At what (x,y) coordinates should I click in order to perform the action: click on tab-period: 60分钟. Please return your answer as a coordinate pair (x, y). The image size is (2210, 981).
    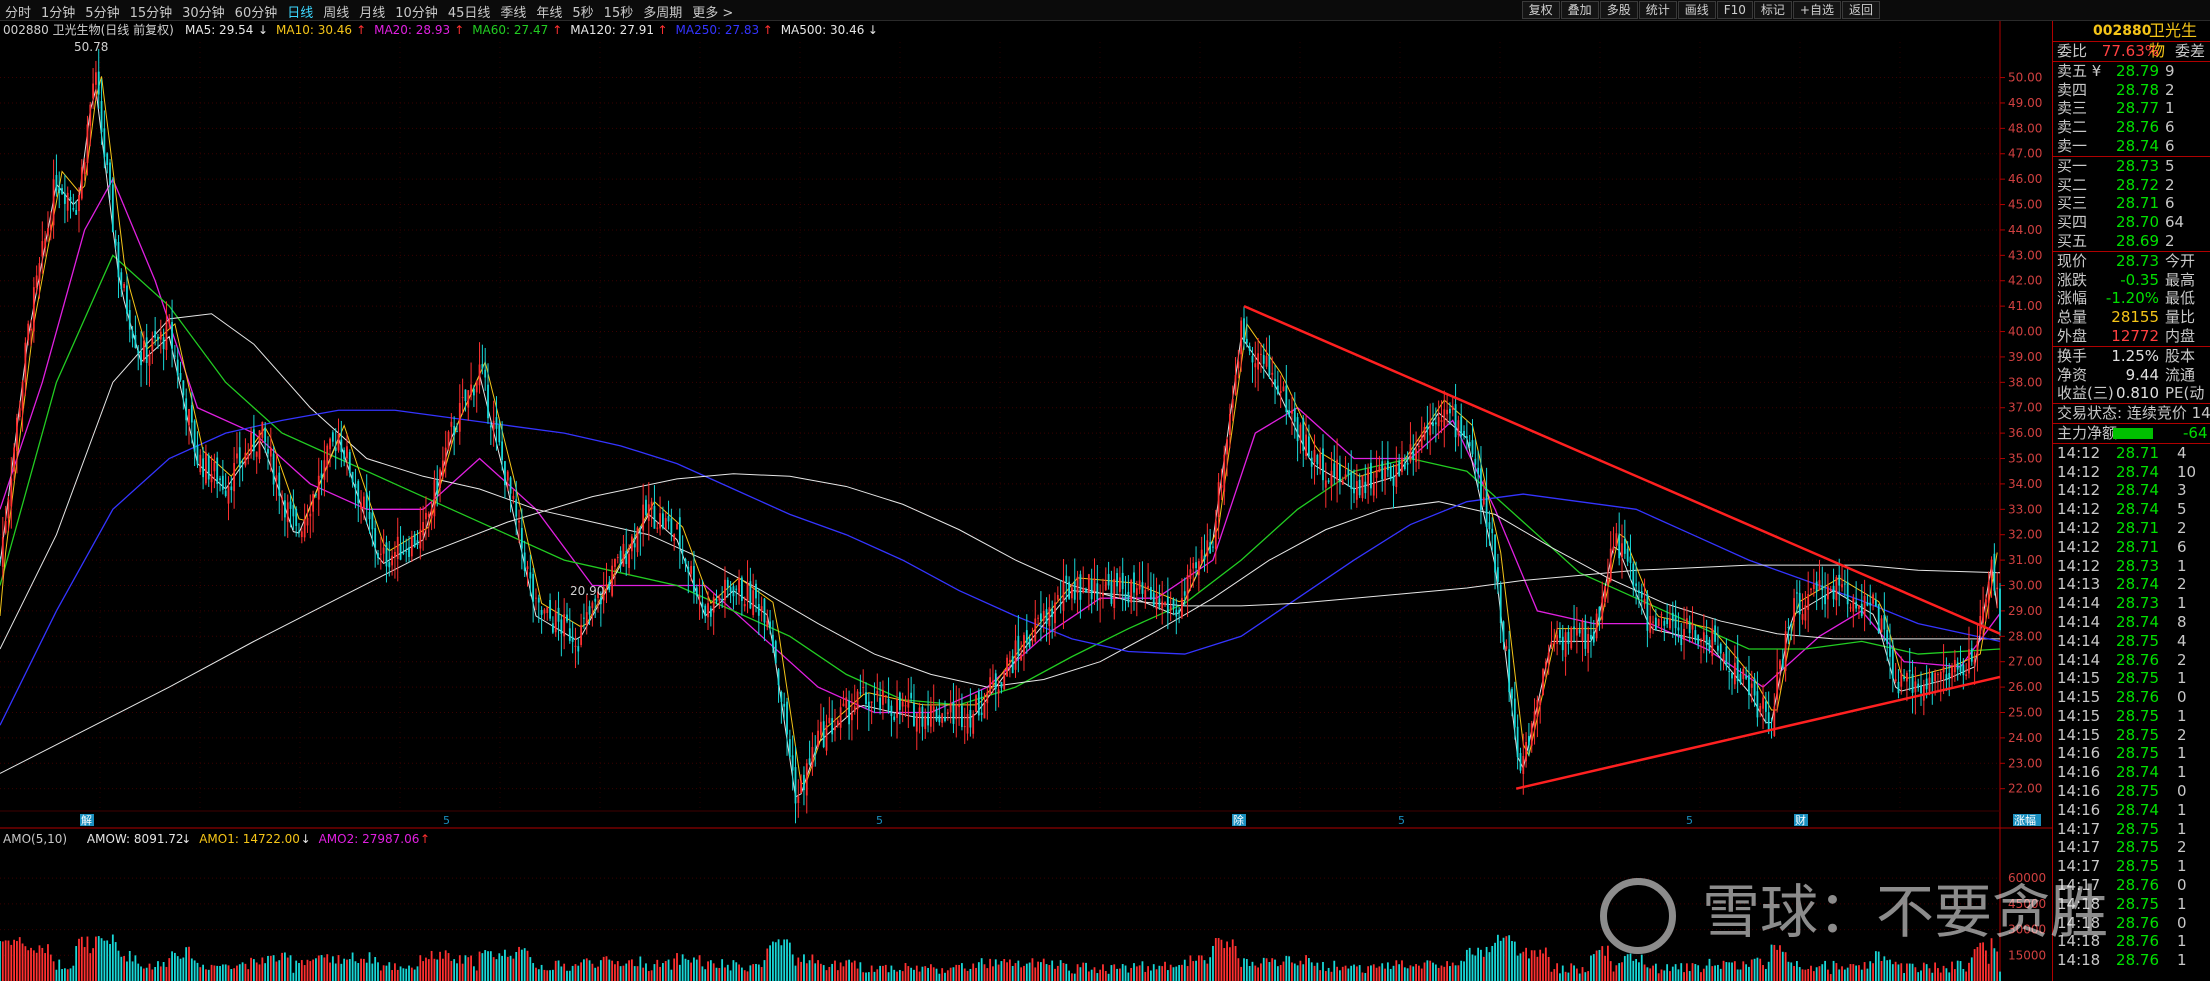
    Looking at the image, I should click on (256, 11).